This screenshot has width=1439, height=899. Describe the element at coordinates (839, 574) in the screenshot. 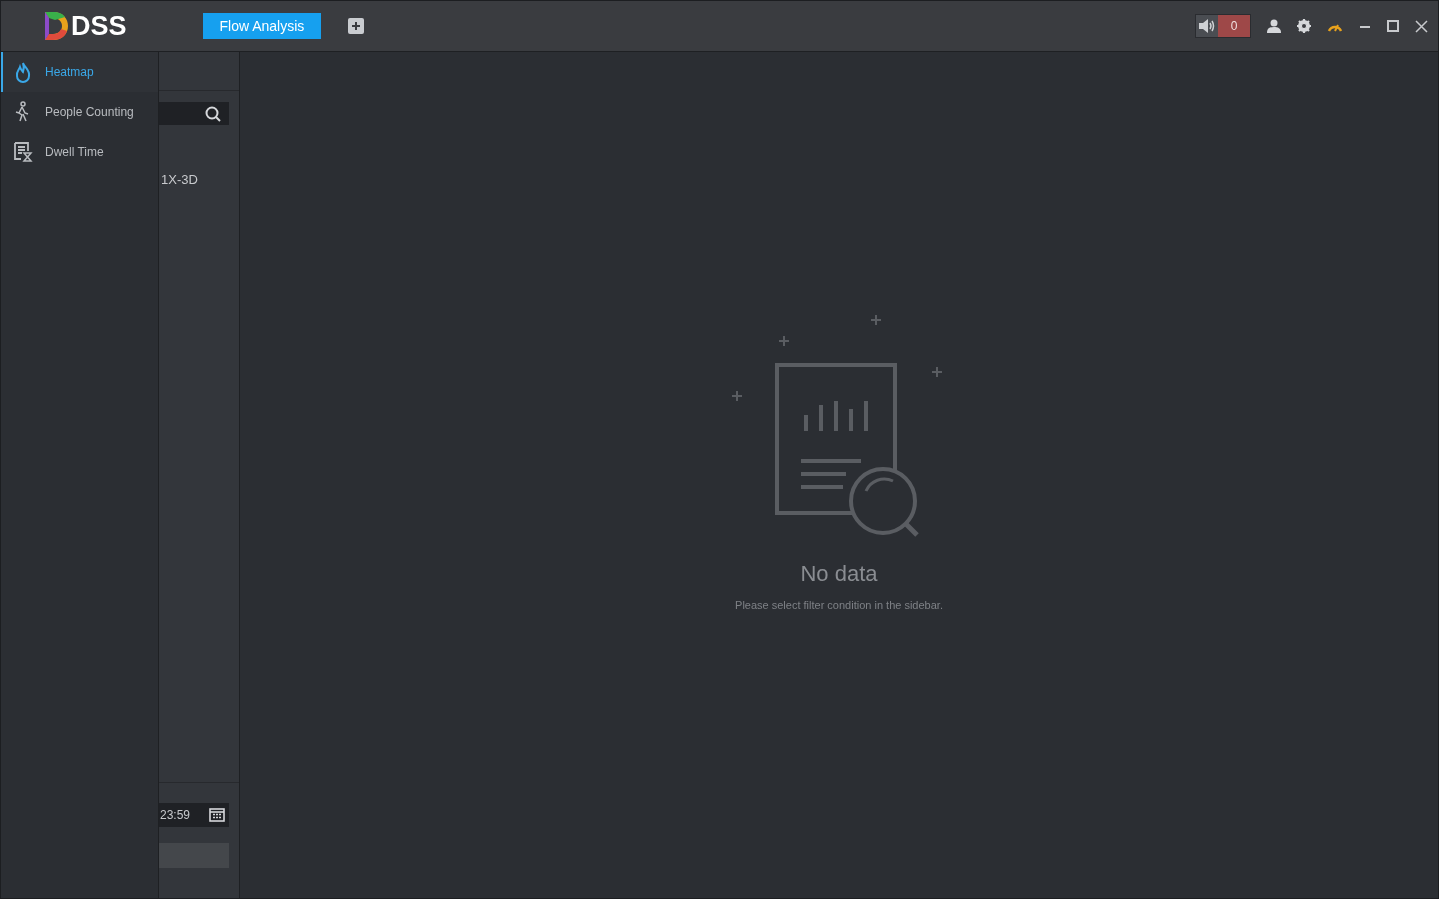

I see `empty-state-title: No data` at that location.